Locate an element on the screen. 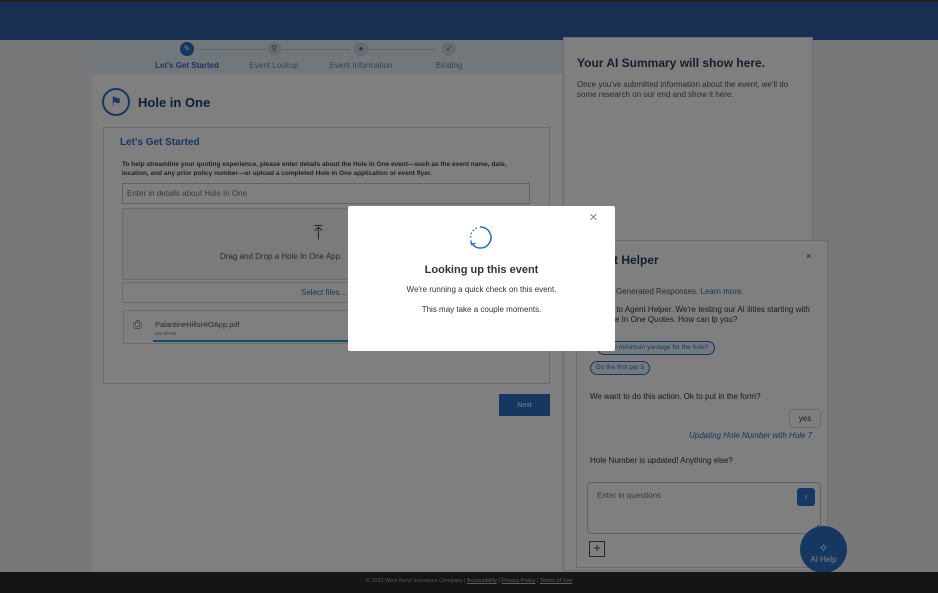  loading-spinner-icon is located at coordinates (480, 237).